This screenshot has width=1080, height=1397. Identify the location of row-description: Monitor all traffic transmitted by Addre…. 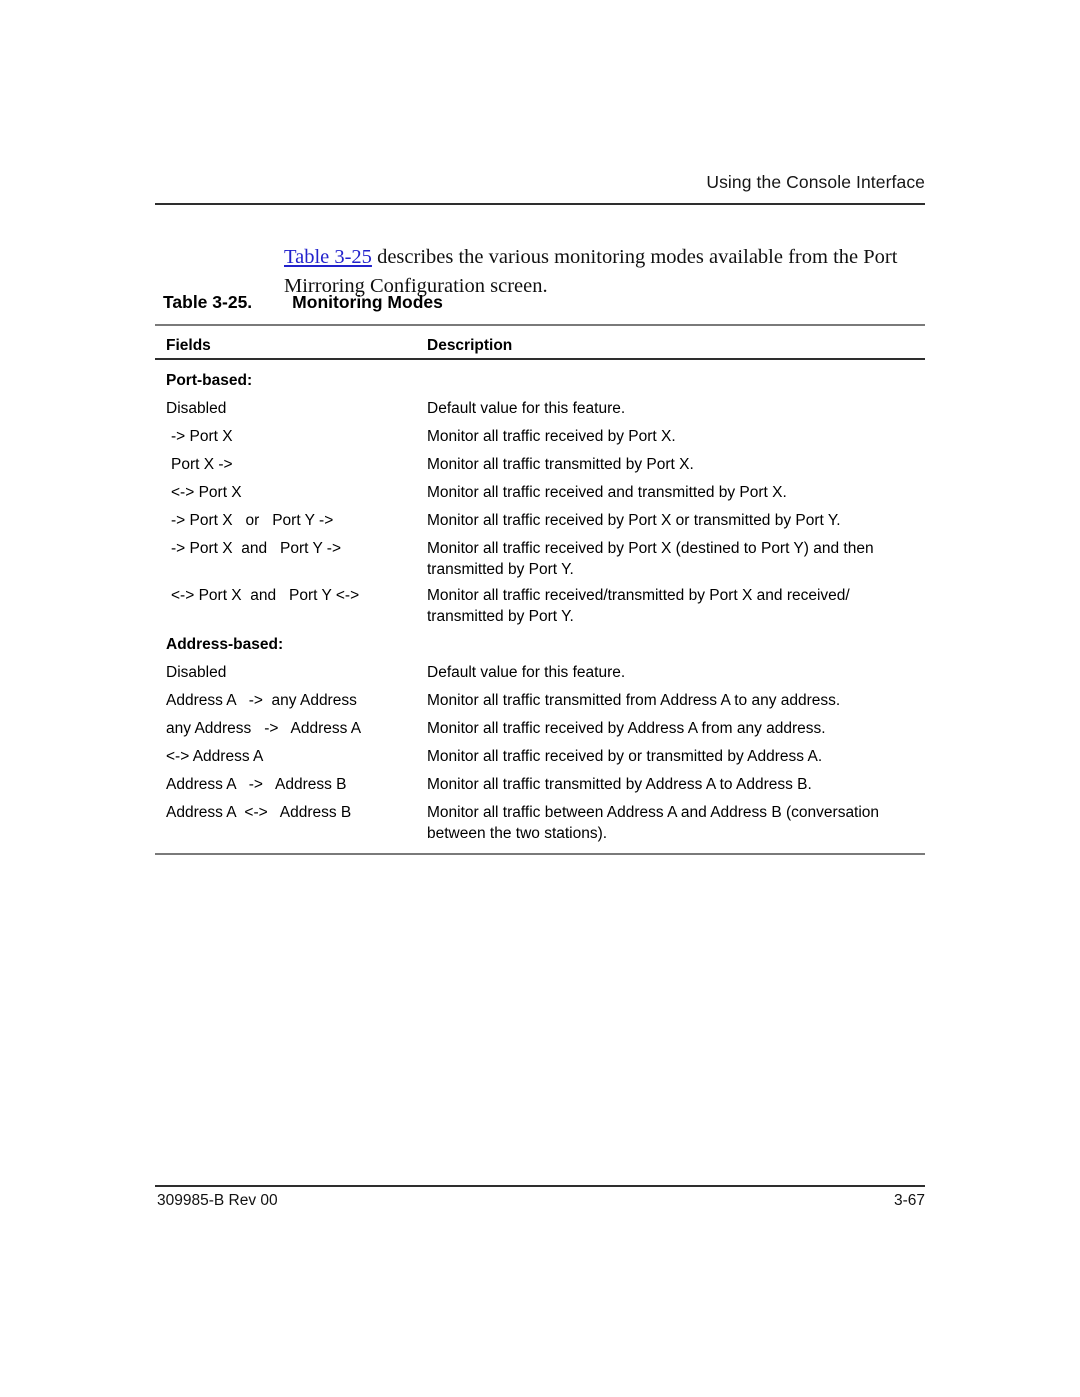
(619, 784).